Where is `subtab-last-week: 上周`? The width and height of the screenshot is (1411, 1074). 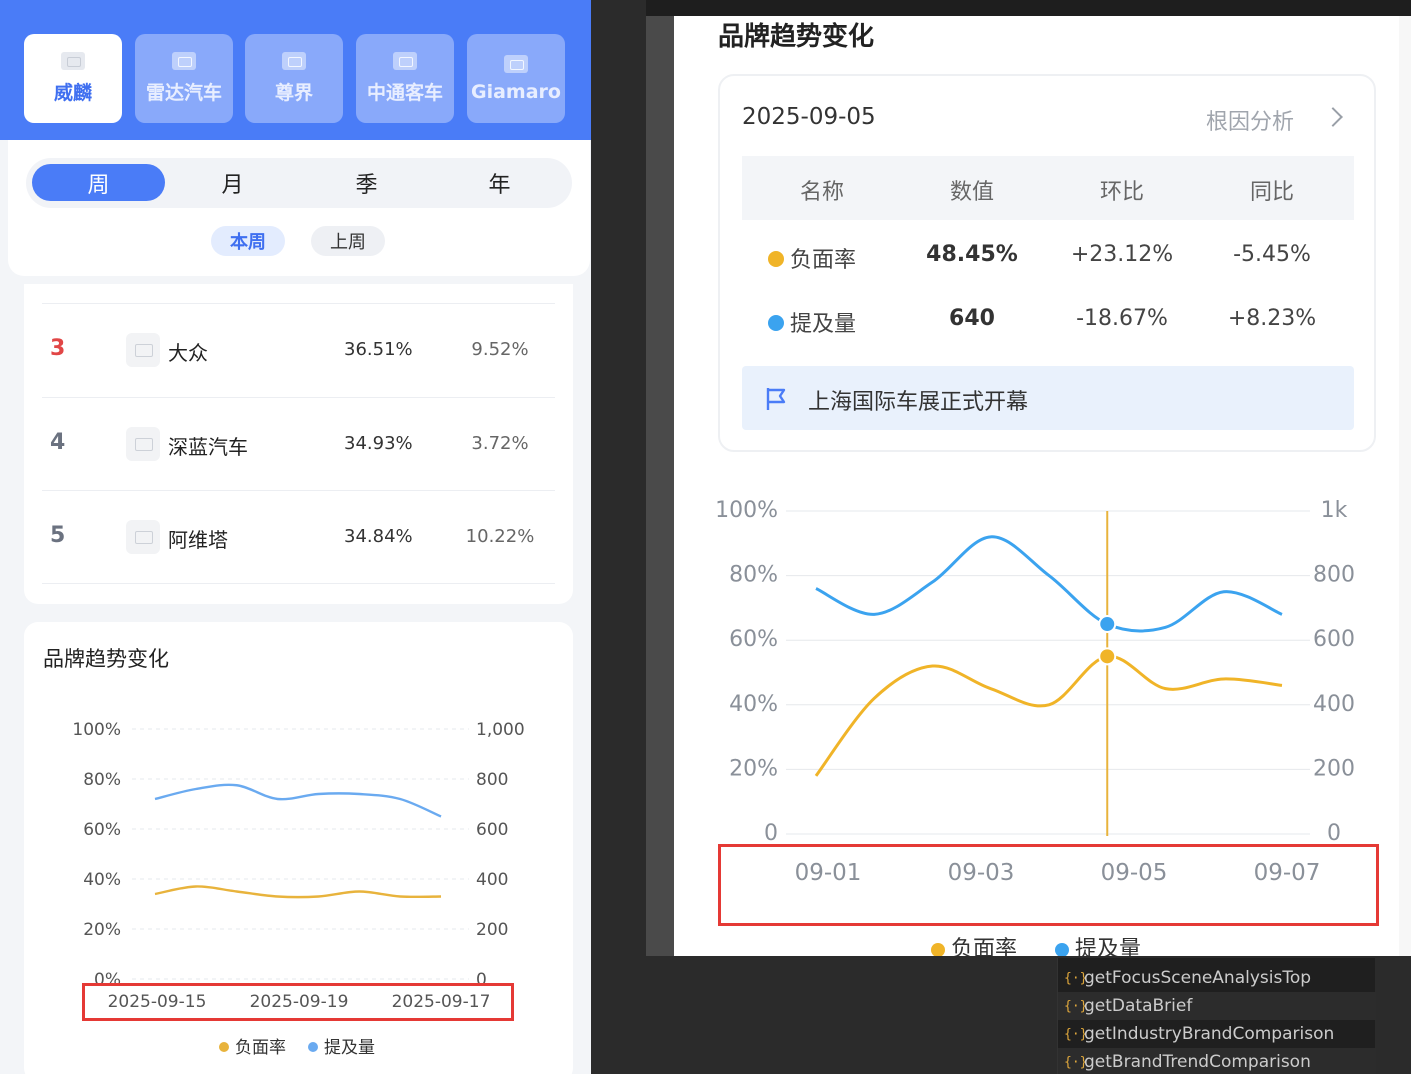 subtab-last-week: 上周 is located at coordinates (348, 241).